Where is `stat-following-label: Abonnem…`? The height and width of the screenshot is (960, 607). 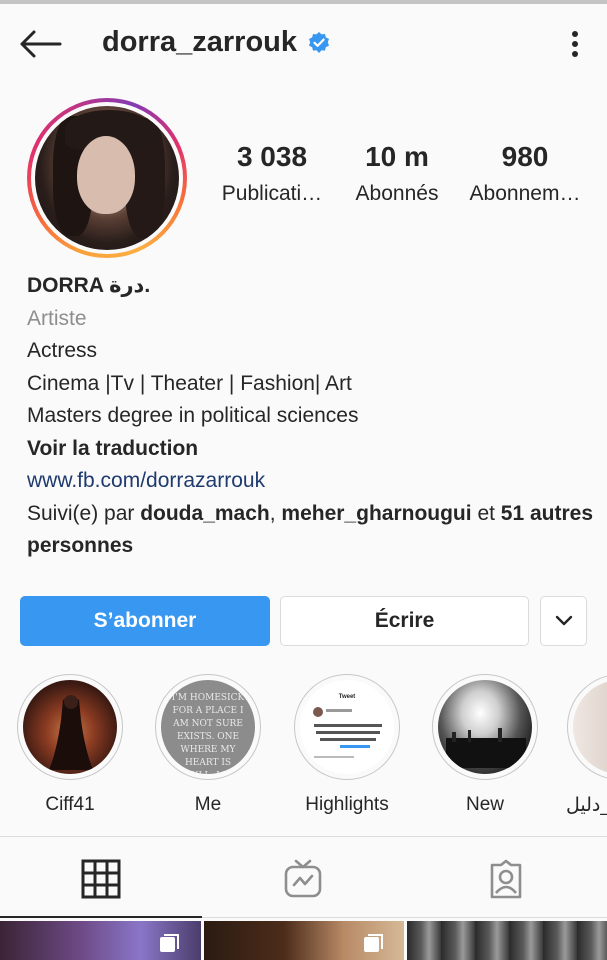 stat-following-label: Abonnem… is located at coordinates (525, 193).